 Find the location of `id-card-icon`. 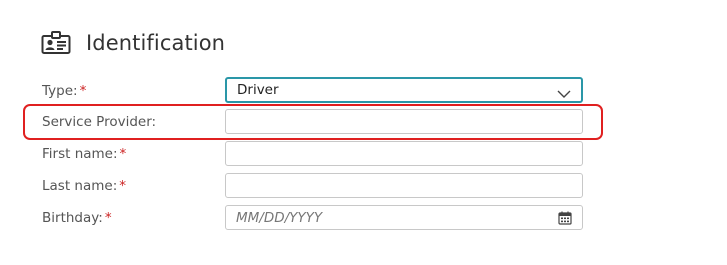

id-card-icon is located at coordinates (56, 43).